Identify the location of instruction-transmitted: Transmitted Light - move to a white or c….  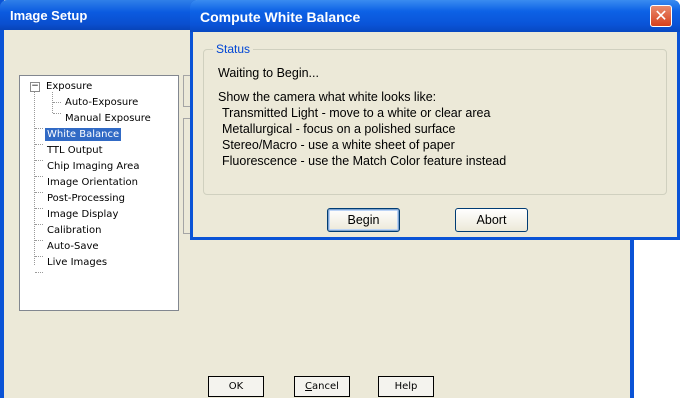
(356, 113).